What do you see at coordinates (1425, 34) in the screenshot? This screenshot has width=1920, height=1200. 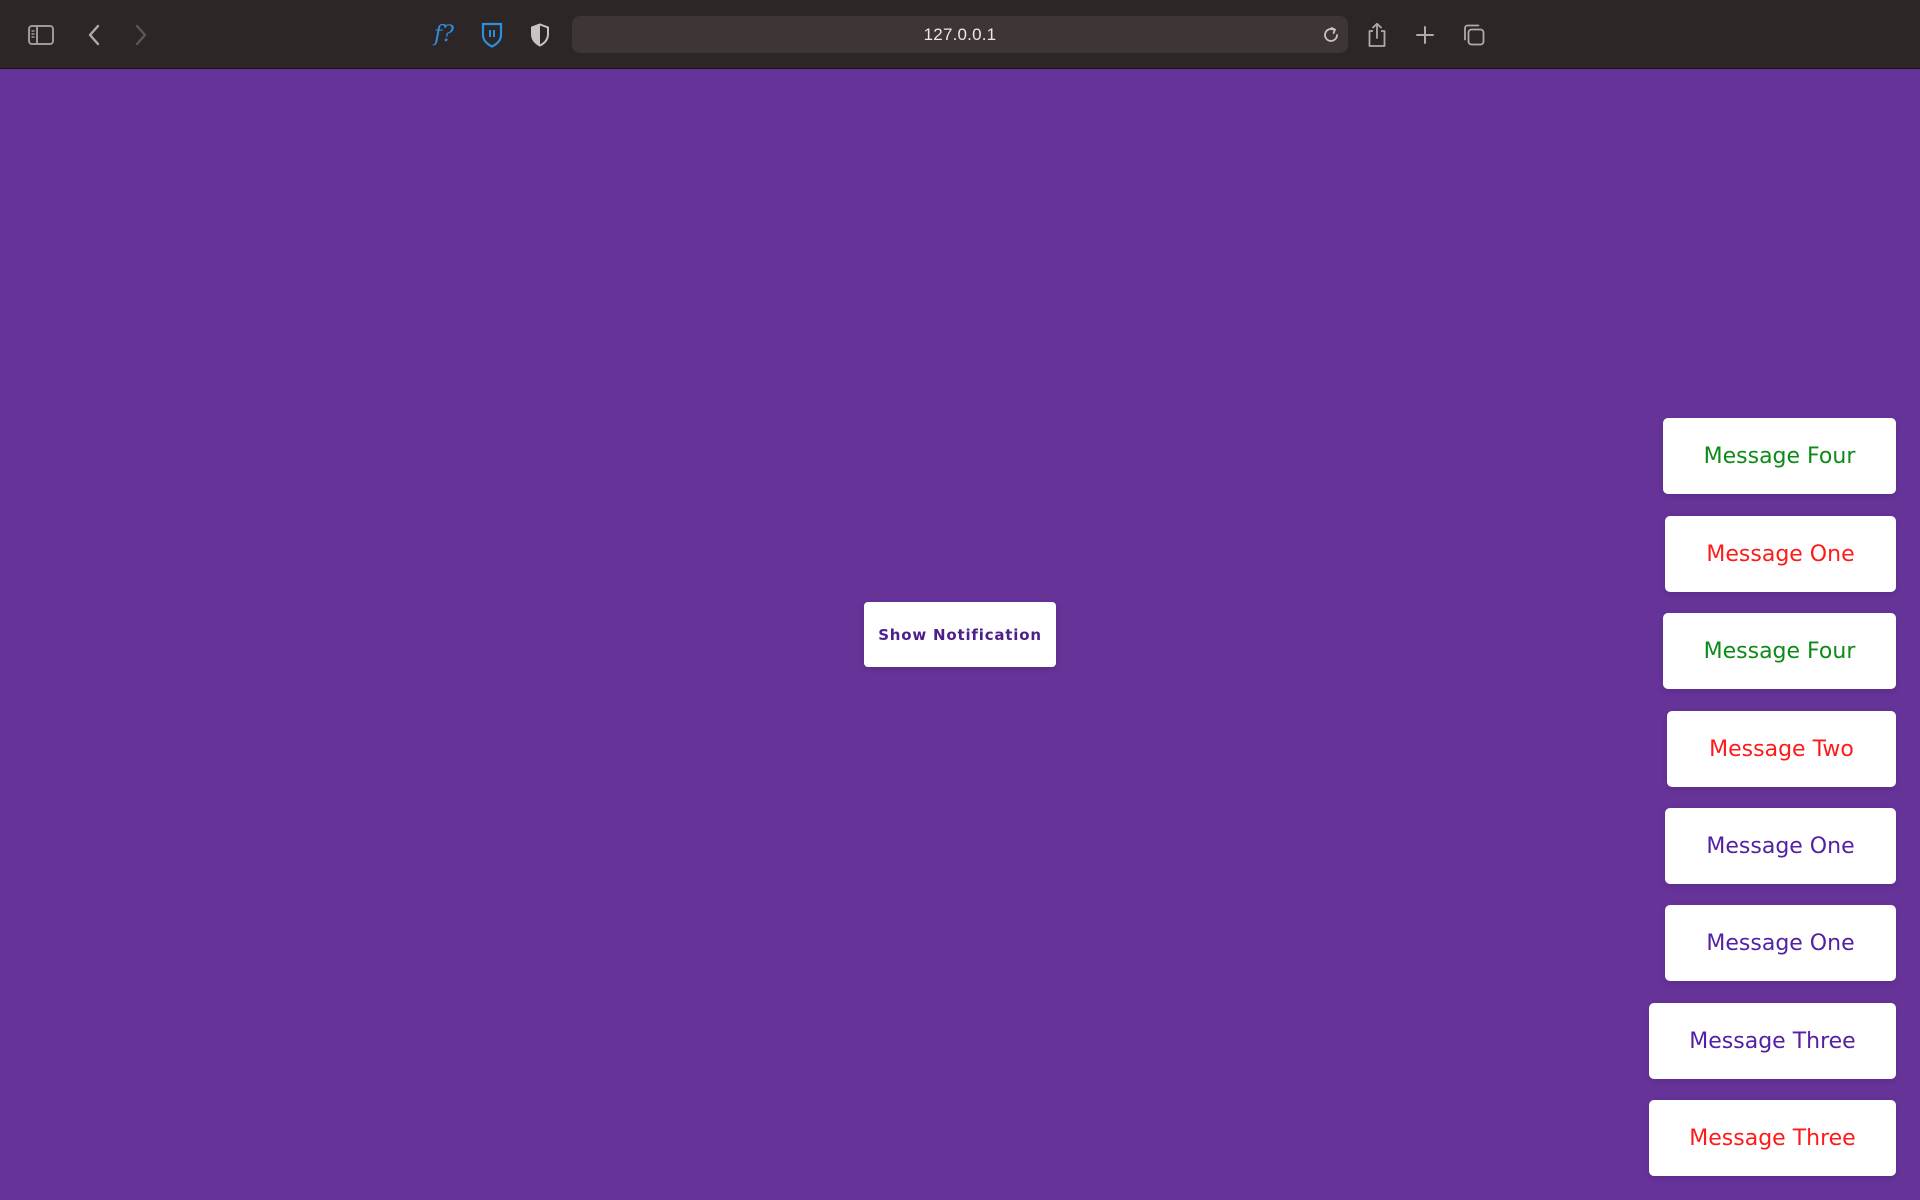 I see `new-tab-icon` at bounding box center [1425, 34].